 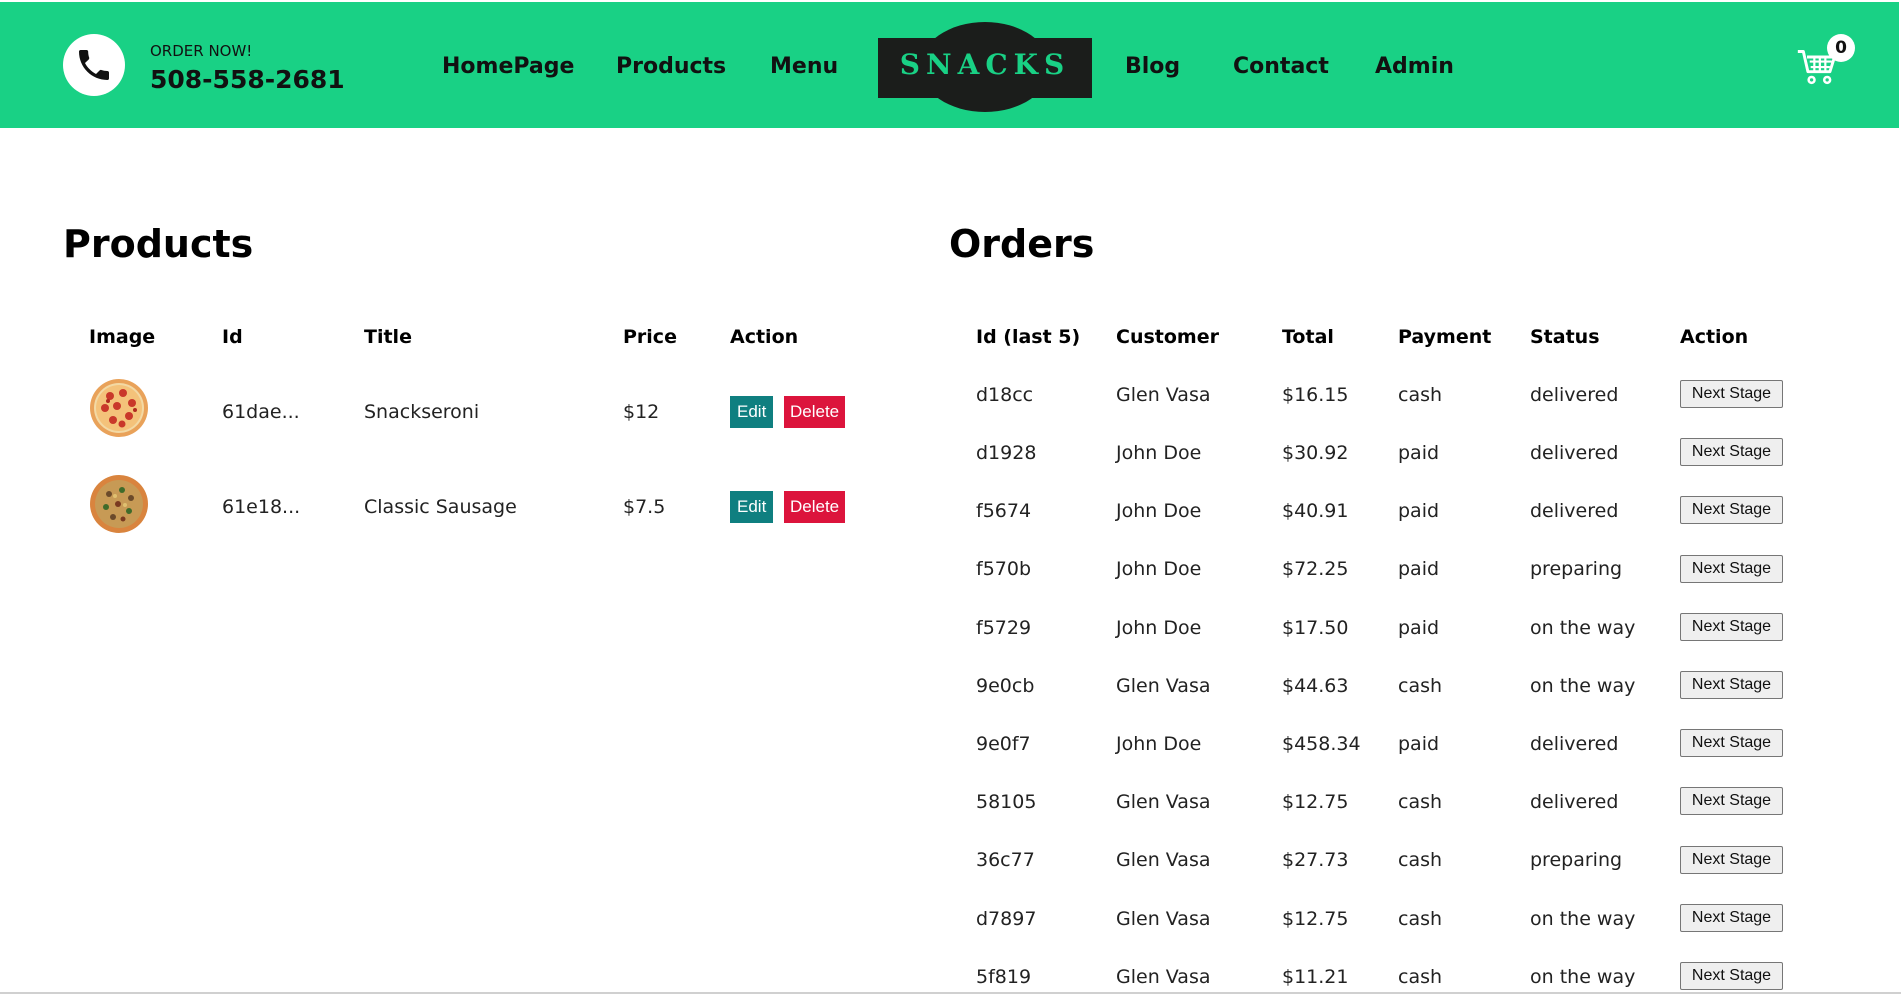 What do you see at coordinates (1315, 628) in the screenshot?
I see `order-total: $17.50` at bounding box center [1315, 628].